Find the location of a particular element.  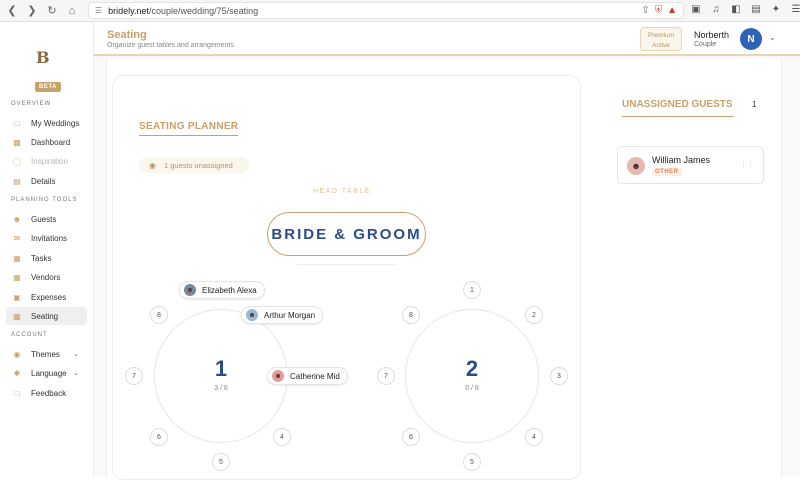

sidebar-item-feedback: □ Feedback is located at coordinates (46, 393).